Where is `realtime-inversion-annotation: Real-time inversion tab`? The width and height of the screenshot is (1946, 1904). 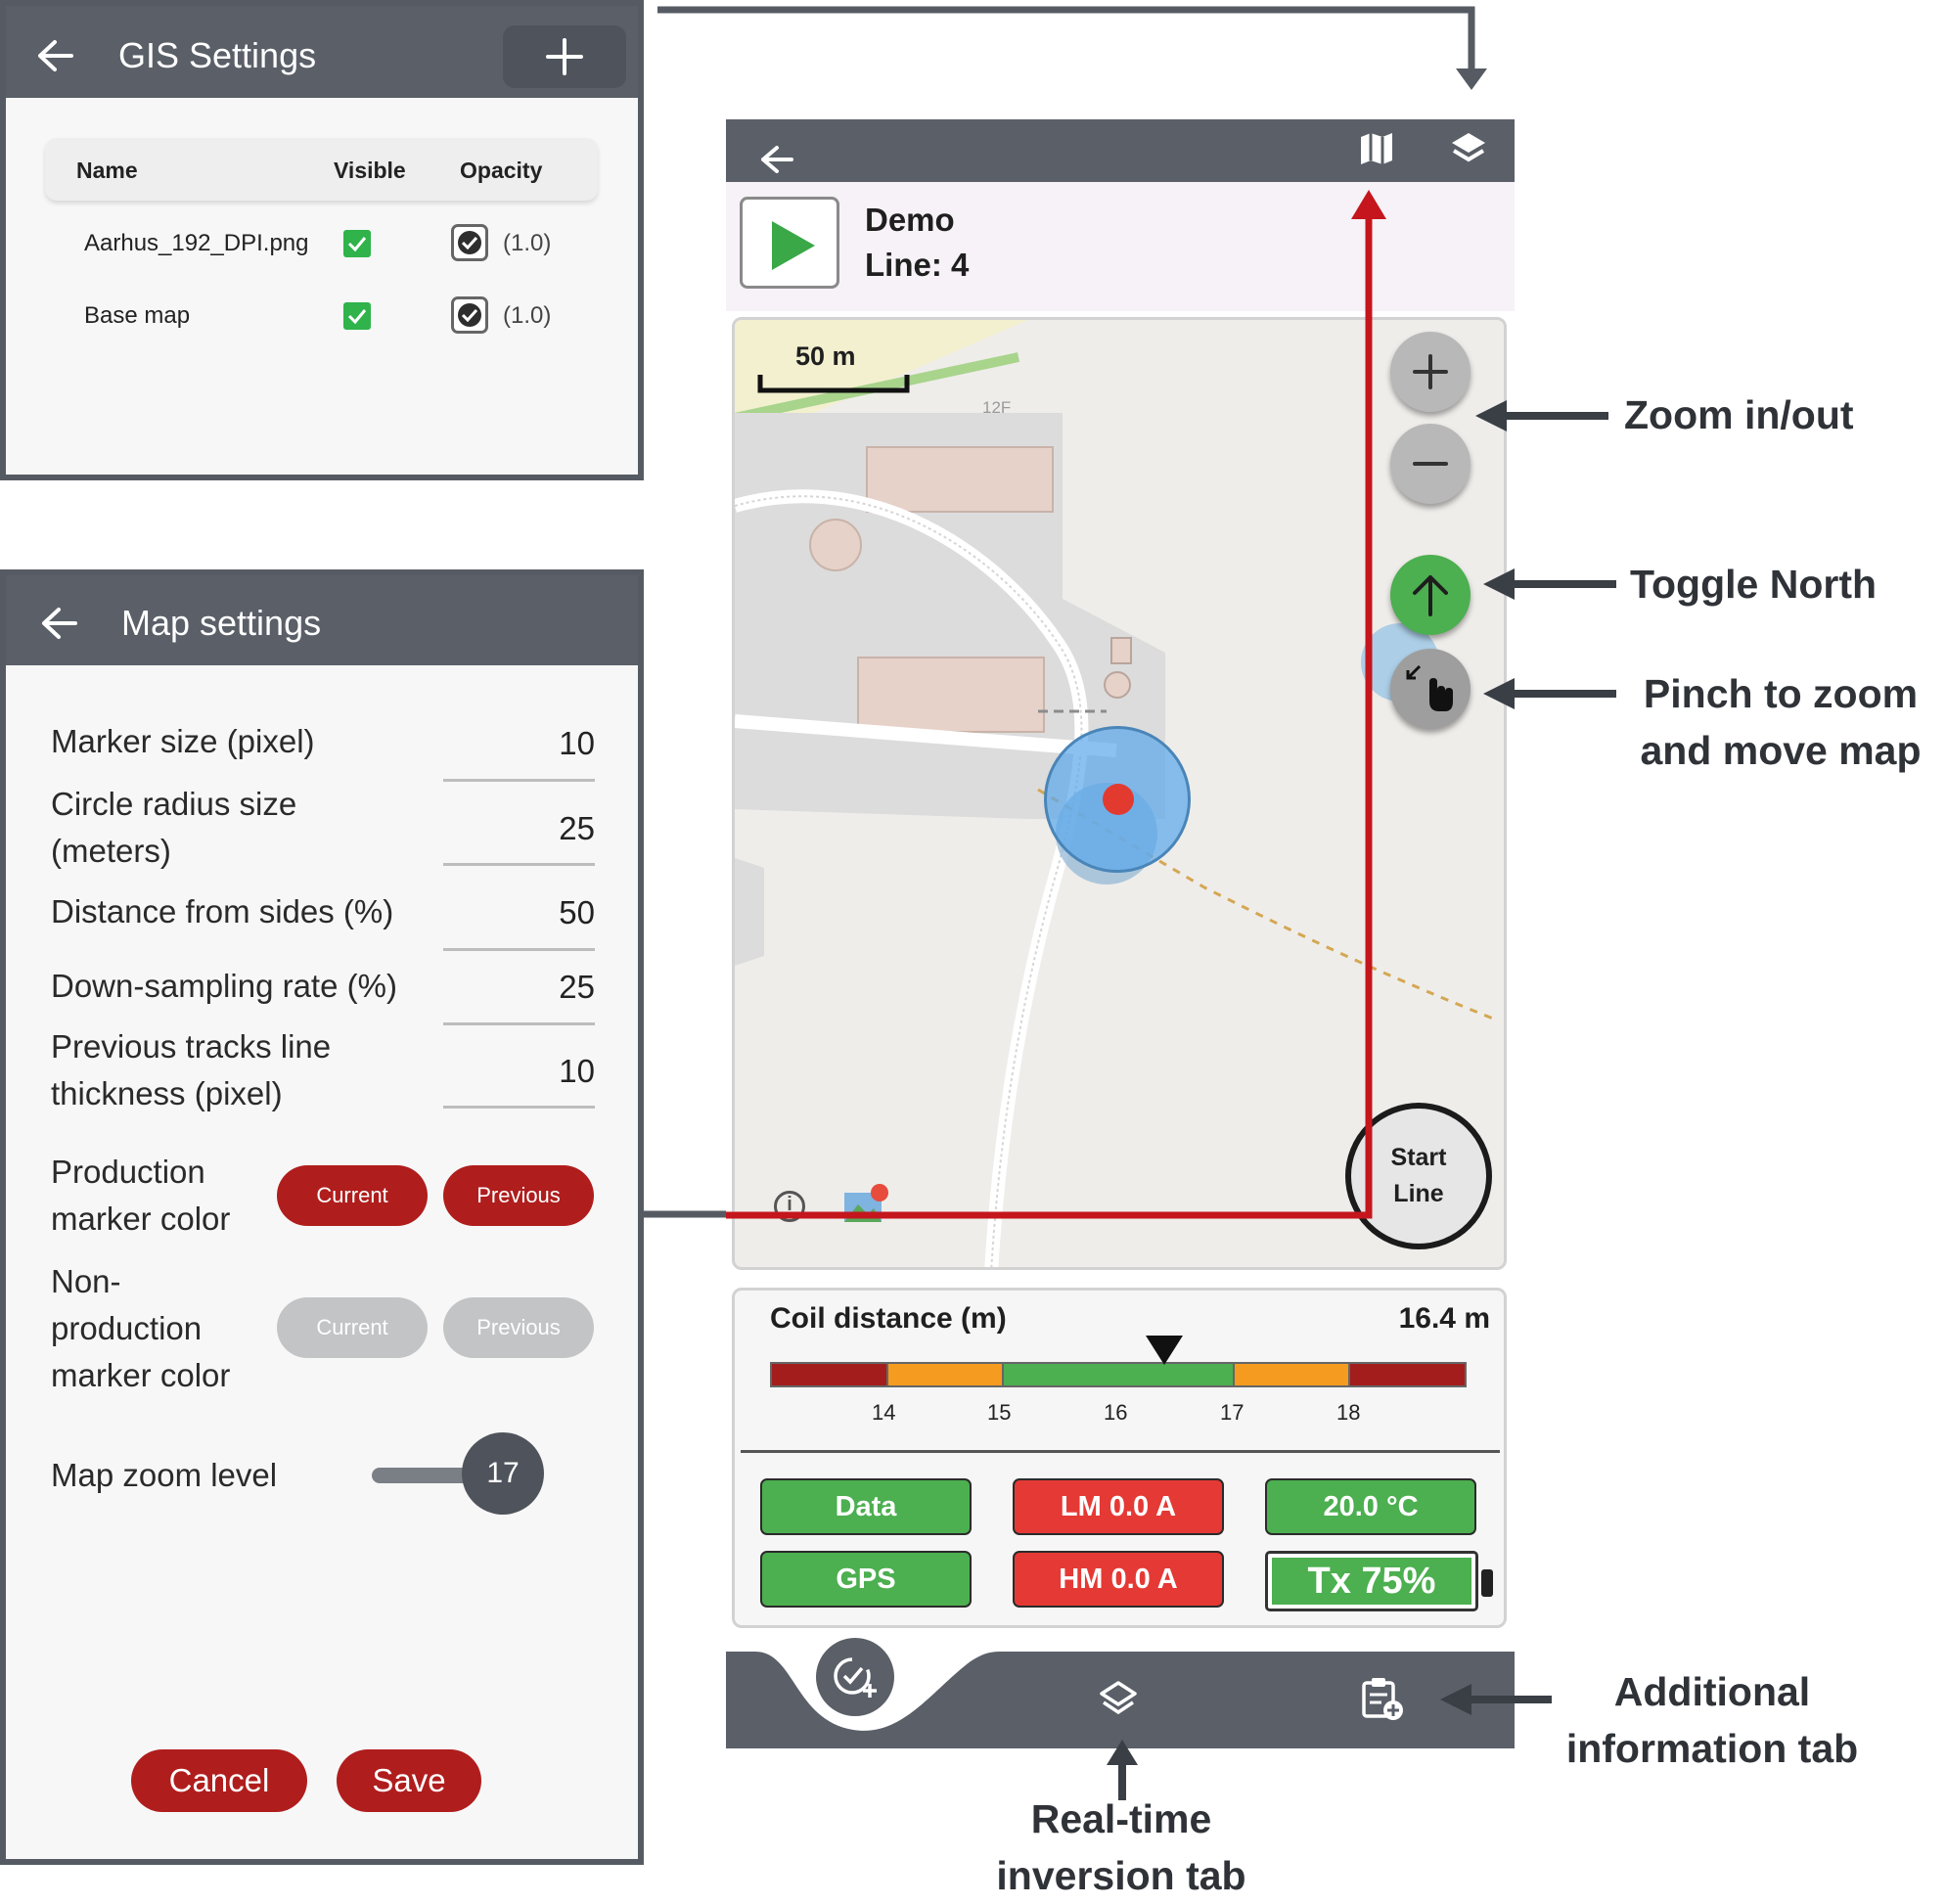 realtime-inversion-annotation: Real-time inversion tab is located at coordinates (1121, 1847).